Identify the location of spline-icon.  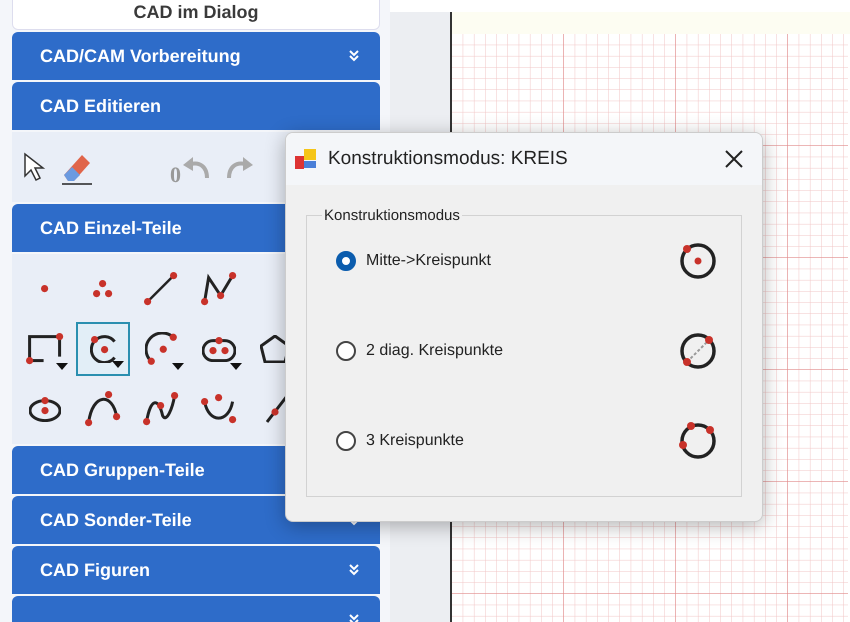
(161, 409).